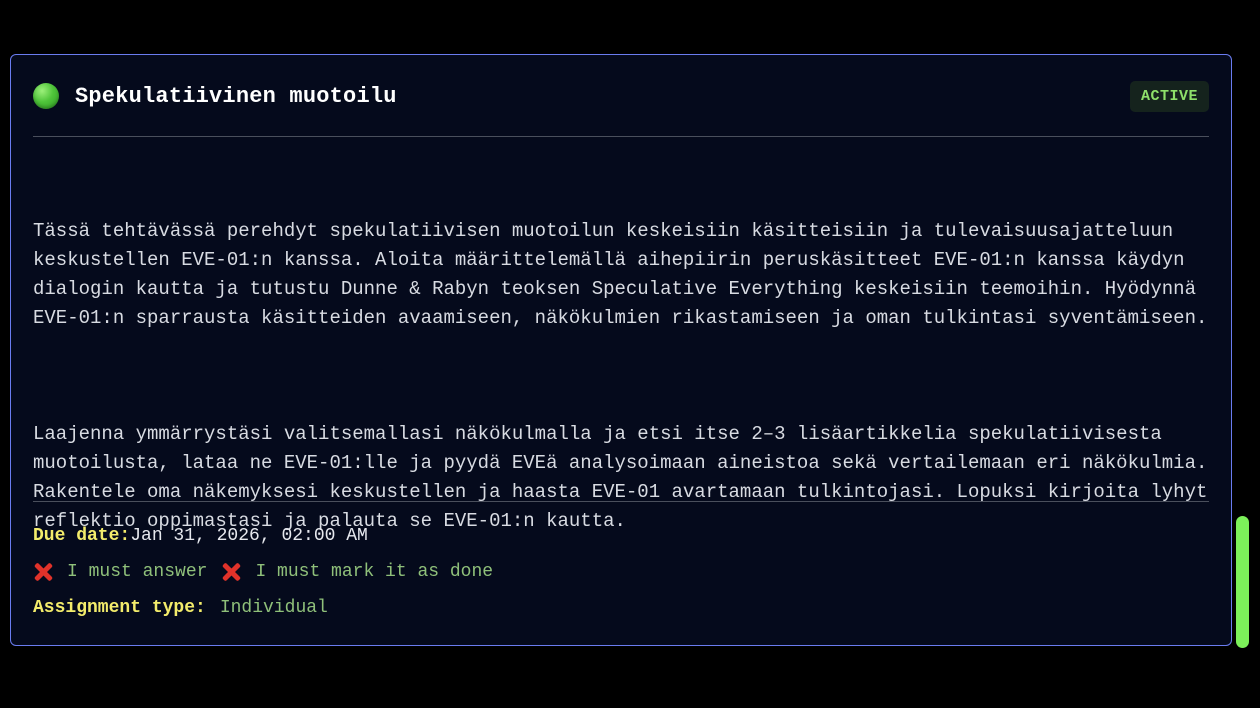 The width and height of the screenshot is (1260, 708). What do you see at coordinates (137, 572) in the screenshot?
I see `requirement-answer: I must answer` at bounding box center [137, 572].